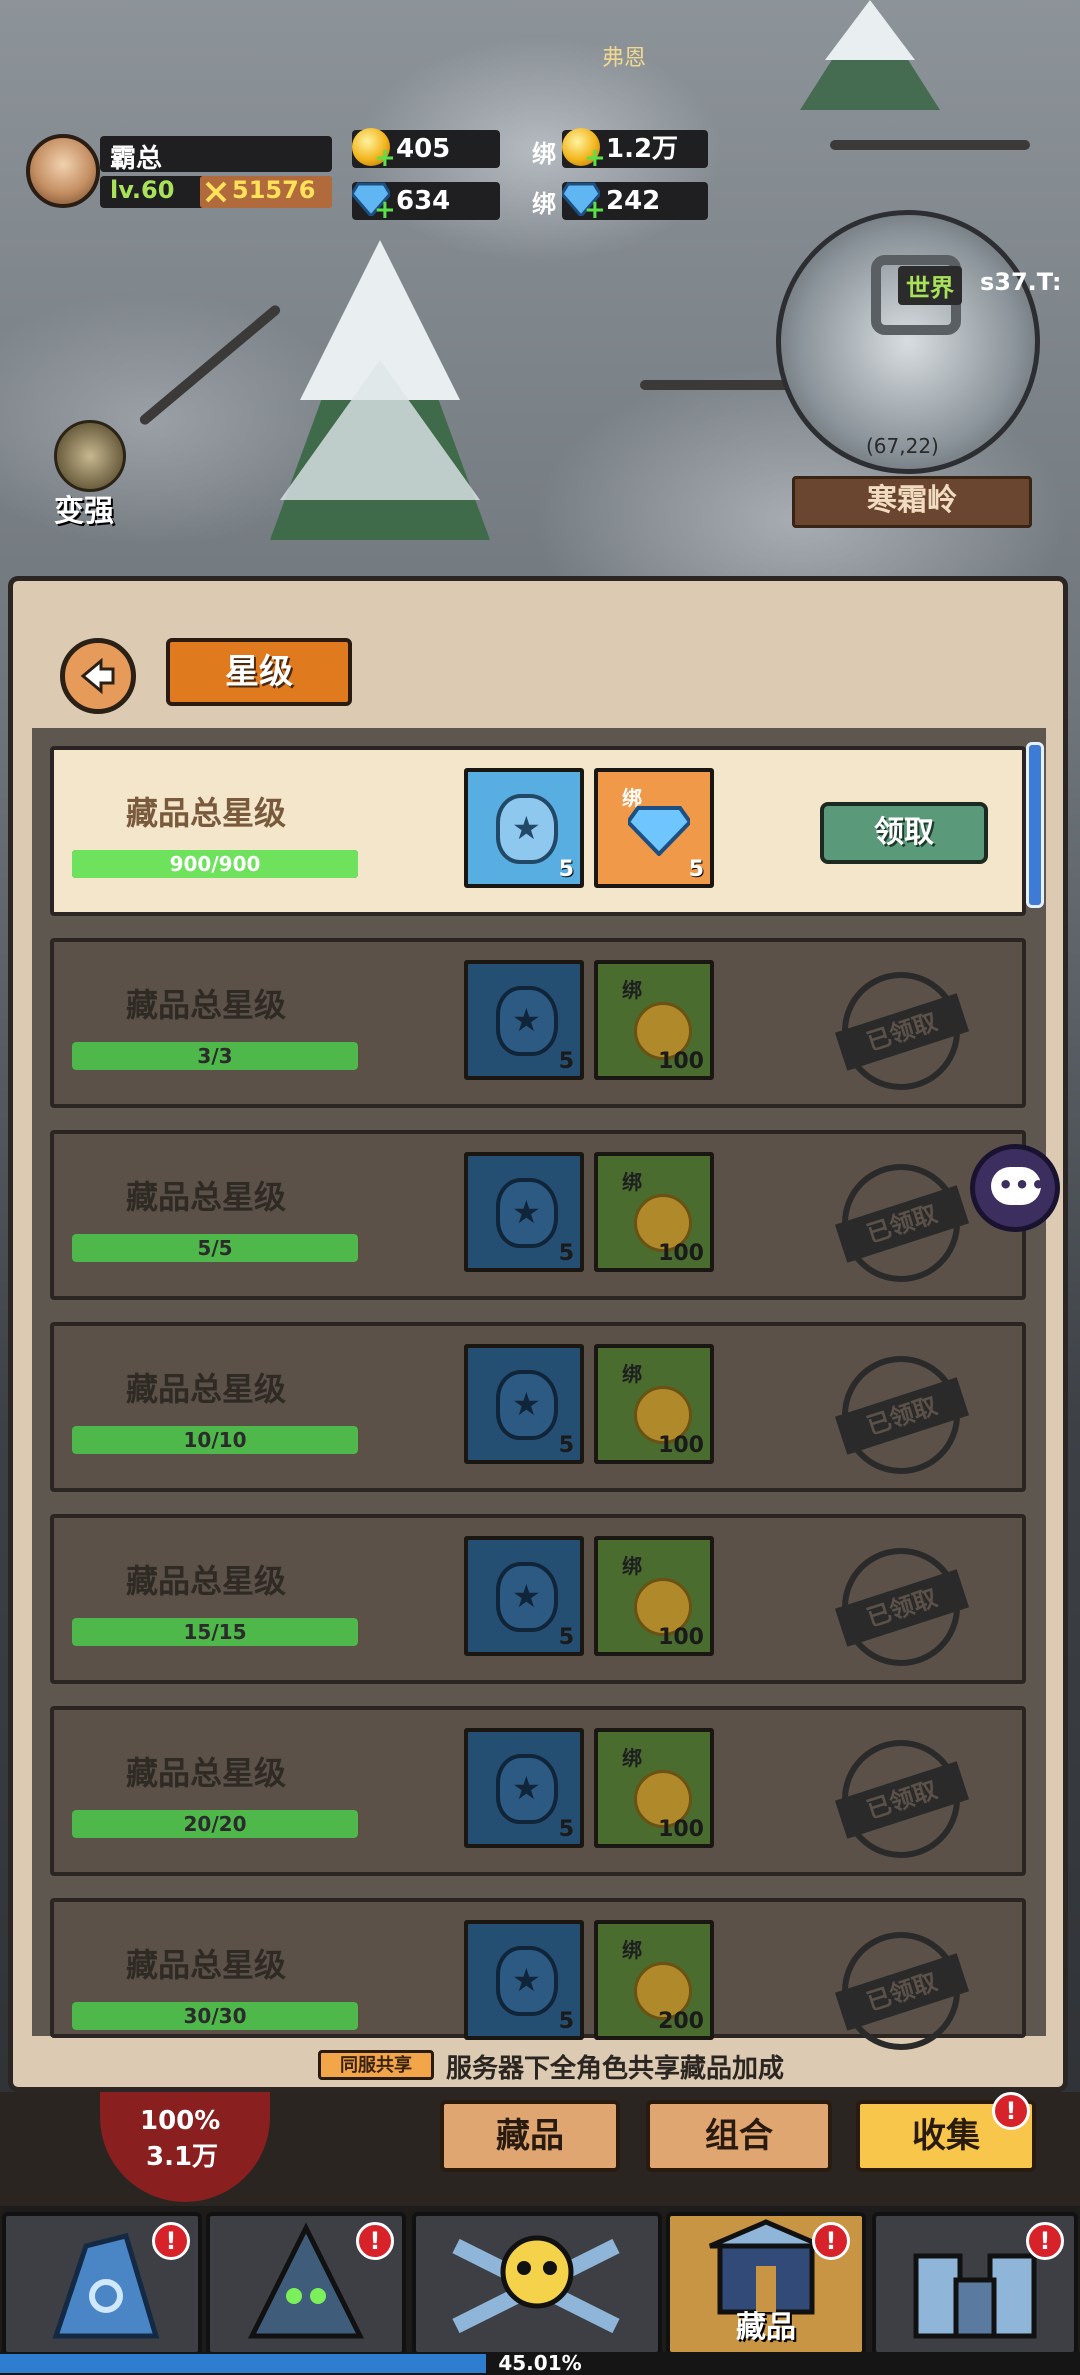 The height and width of the screenshot is (2375, 1080). I want to click on player-level: lv.60, so click(142, 190).